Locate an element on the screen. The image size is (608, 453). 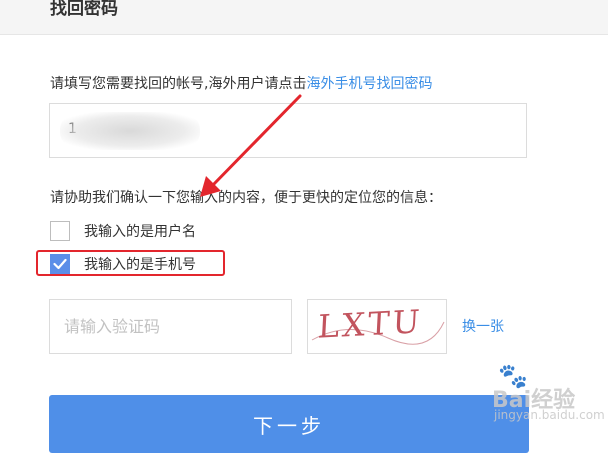
watermark-sub: jingyan.baidu.com is located at coordinates (549, 415).